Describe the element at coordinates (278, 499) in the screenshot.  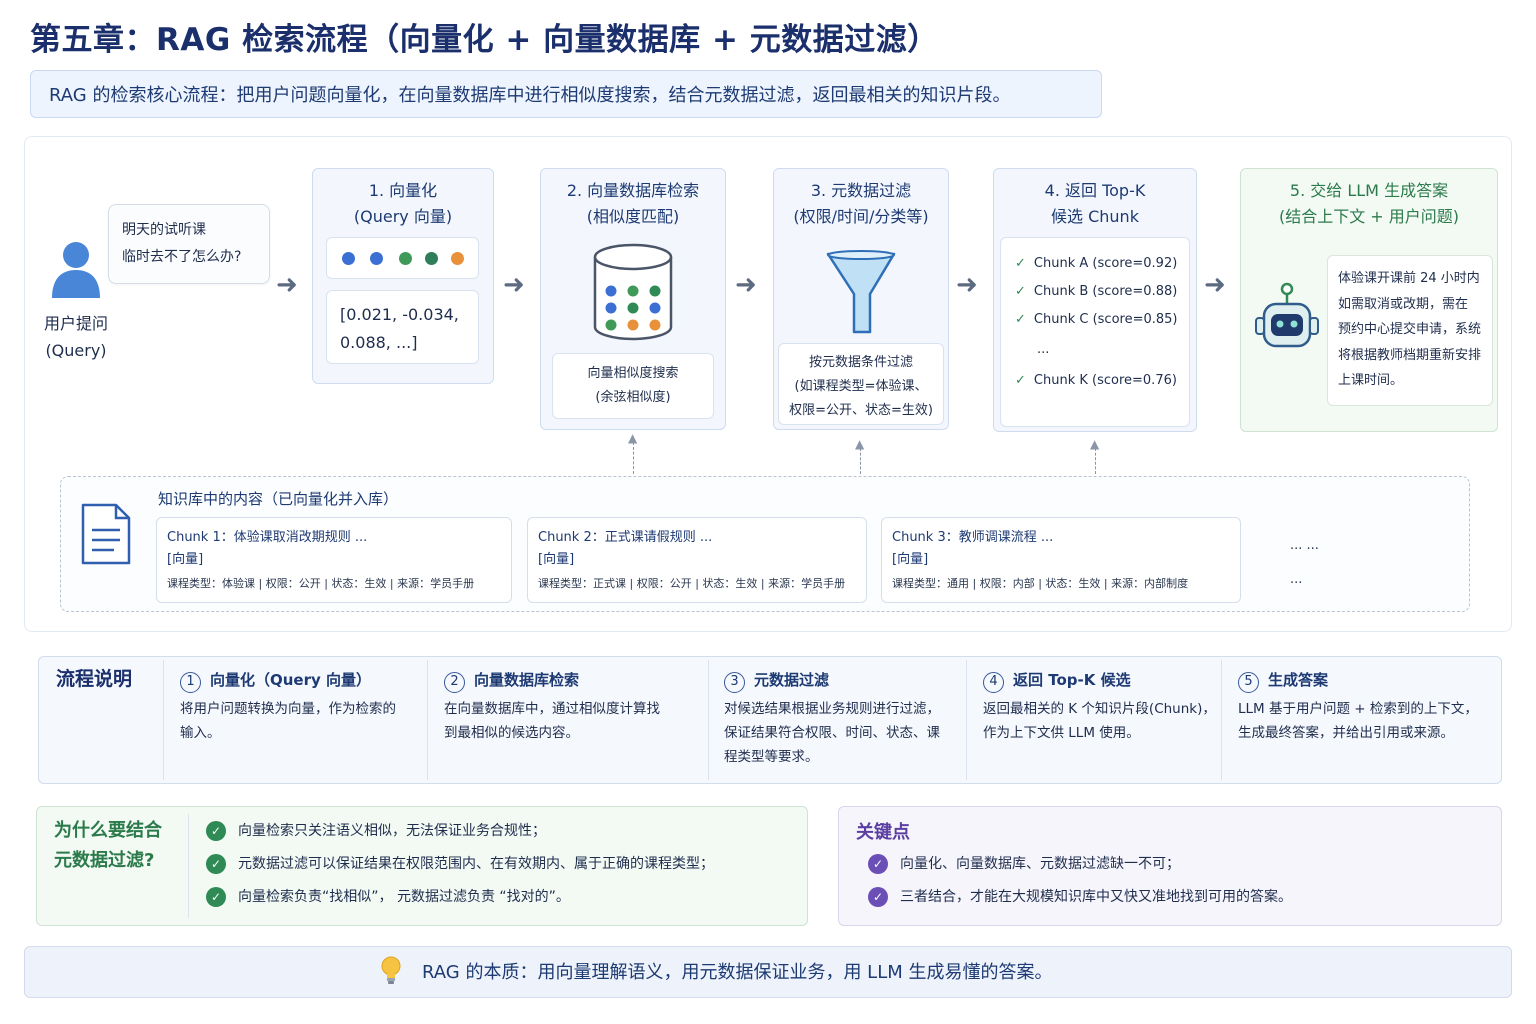
I see `kb-title: 知识库中的内容（已向量化并入库）` at that location.